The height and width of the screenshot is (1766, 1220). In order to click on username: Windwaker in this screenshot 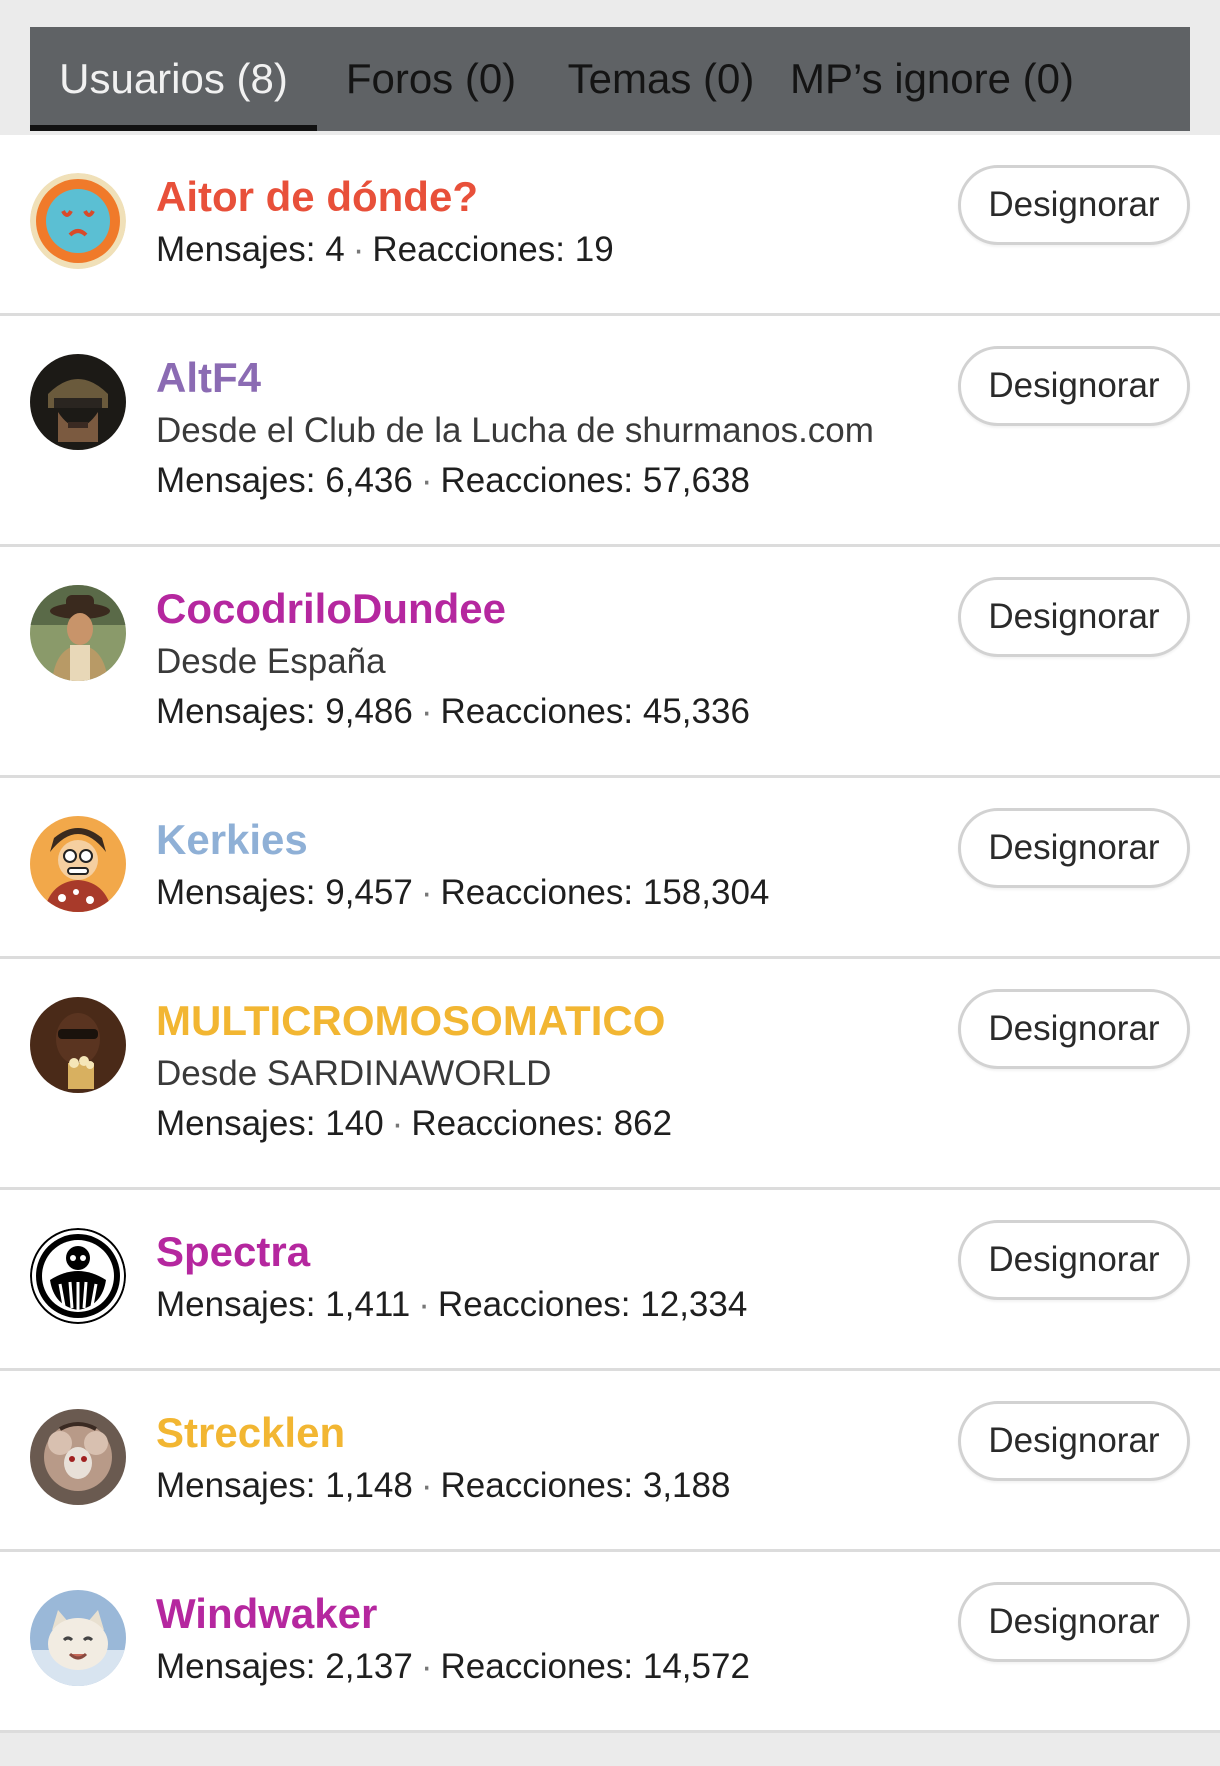, I will do `click(453, 1614)`.